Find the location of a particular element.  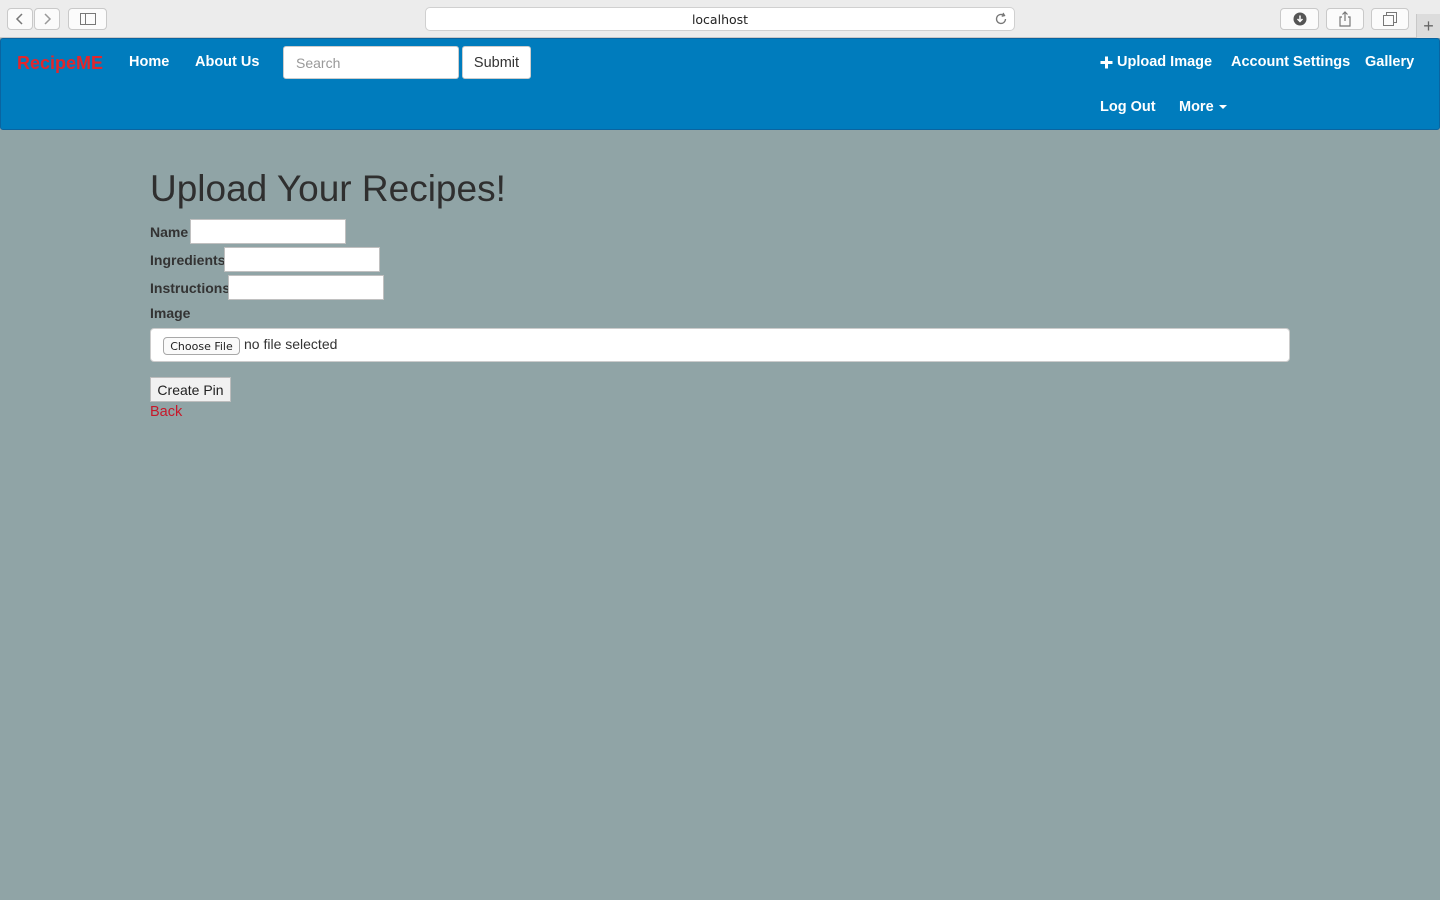

nav-link-upload-image: Upload Image is located at coordinates (1156, 62).